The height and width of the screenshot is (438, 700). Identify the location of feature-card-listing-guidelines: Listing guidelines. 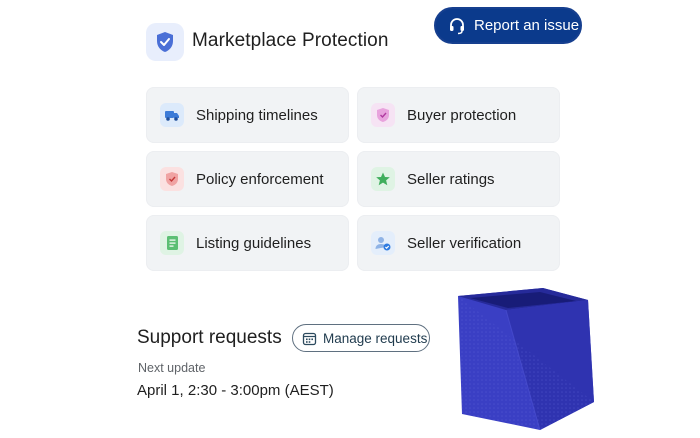
(247, 243).